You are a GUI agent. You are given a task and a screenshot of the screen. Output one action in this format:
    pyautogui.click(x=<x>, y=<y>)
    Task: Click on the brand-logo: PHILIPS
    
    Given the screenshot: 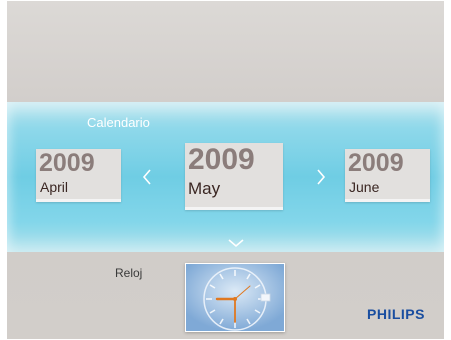 What is the action you would take?
    pyautogui.click(x=396, y=314)
    